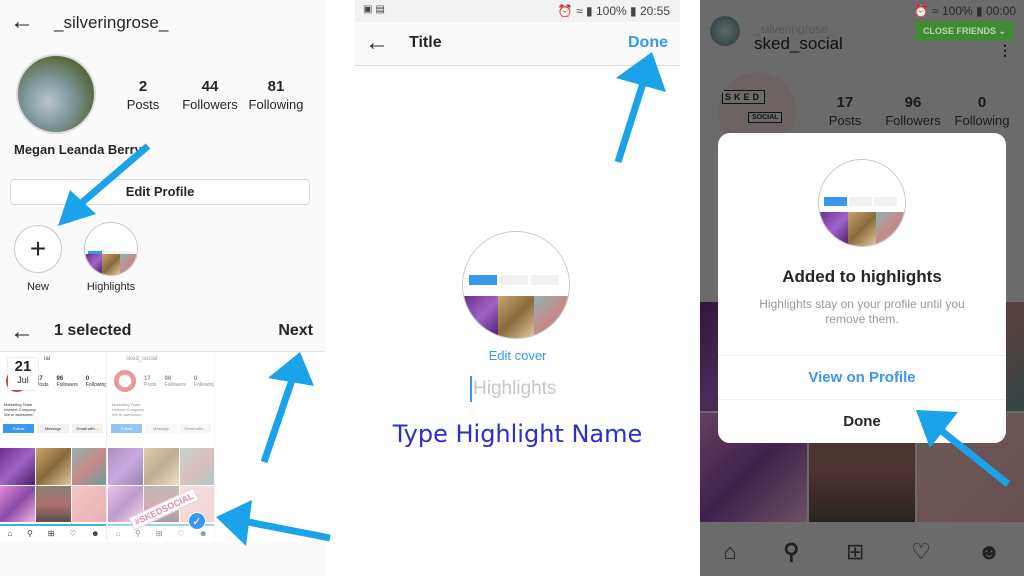  I want to click on annotation-label: Type Highlight Name, so click(517, 434).